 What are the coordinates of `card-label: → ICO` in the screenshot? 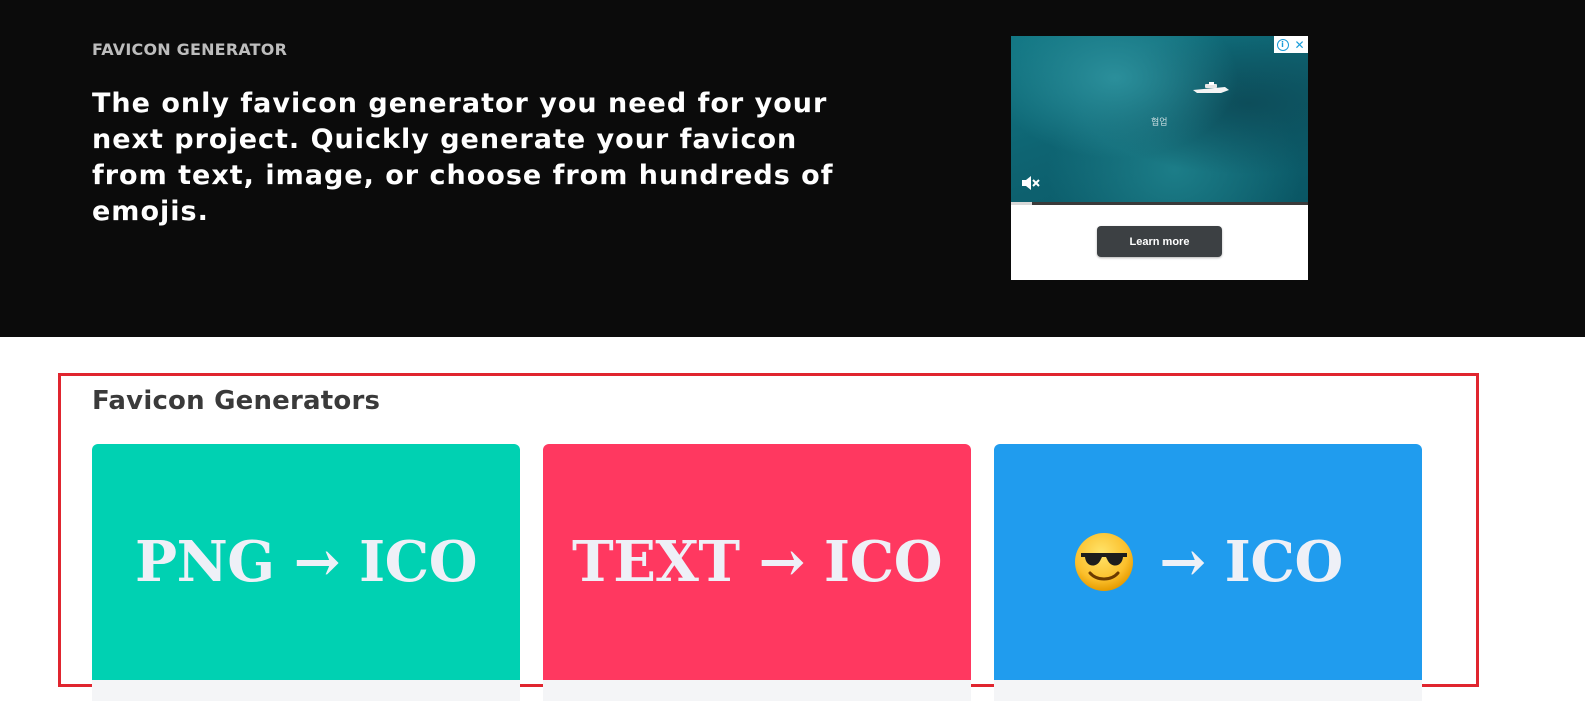 It's located at (1251, 562).